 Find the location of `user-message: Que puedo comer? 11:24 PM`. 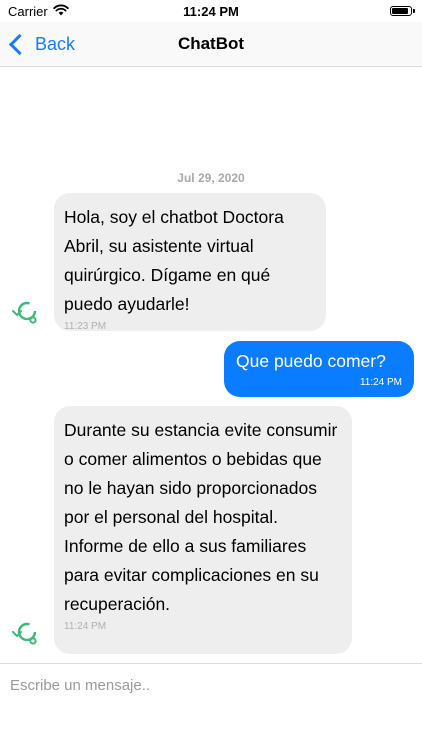

user-message: Que puedo comer? 11:24 PM is located at coordinates (319, 369).